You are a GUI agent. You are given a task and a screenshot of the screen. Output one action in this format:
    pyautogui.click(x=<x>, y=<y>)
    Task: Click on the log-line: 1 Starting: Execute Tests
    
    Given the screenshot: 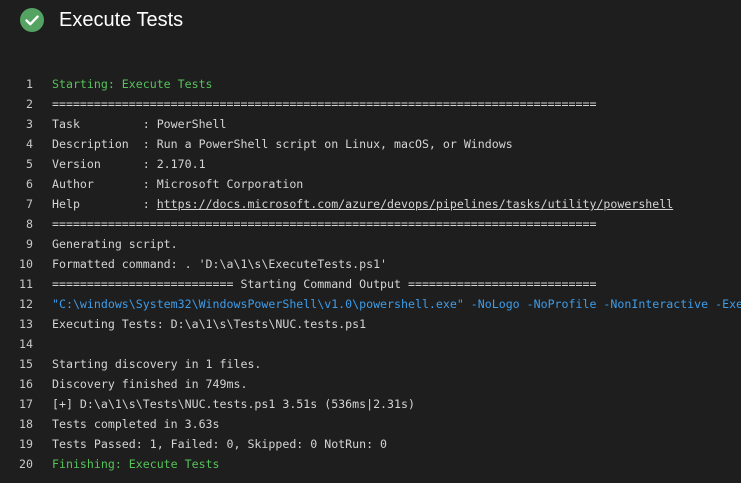 What is the action you would take?
    pyautogui.click(x=370, y=84)
    